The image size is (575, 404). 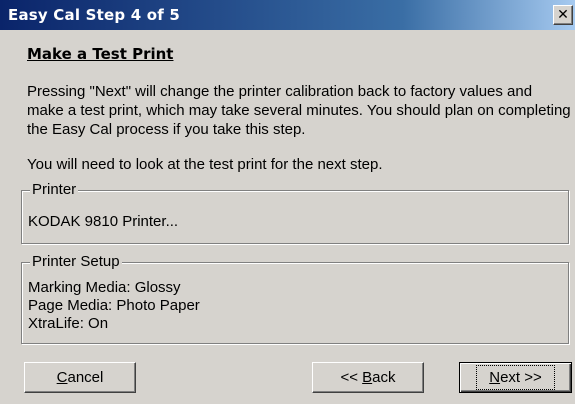 What do you see at coordinates (495, 377) in the screenshot?
I see `next-accelerator: N` at bounding box center [495, 377].